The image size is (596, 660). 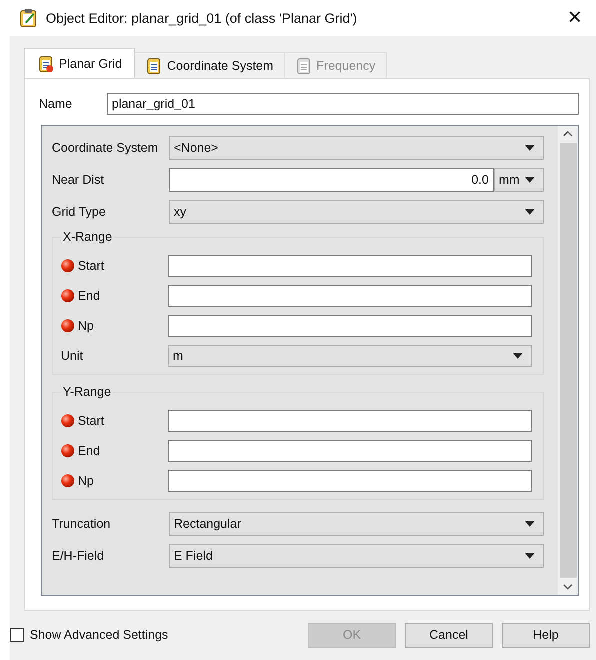 I want to click on dropdown: Rectangular, so click(x=356, y=524).